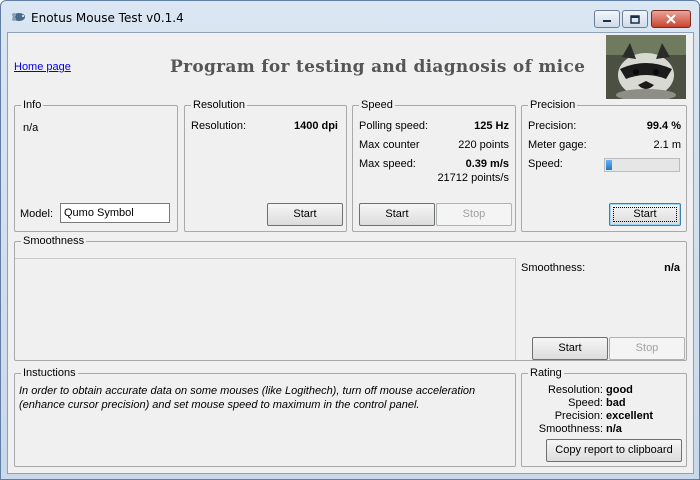 This screenshot has height=480, width=700. Describe the element at coordinates (553, 105) in the screenshot. I see `precision-legend: Precision` at that location.